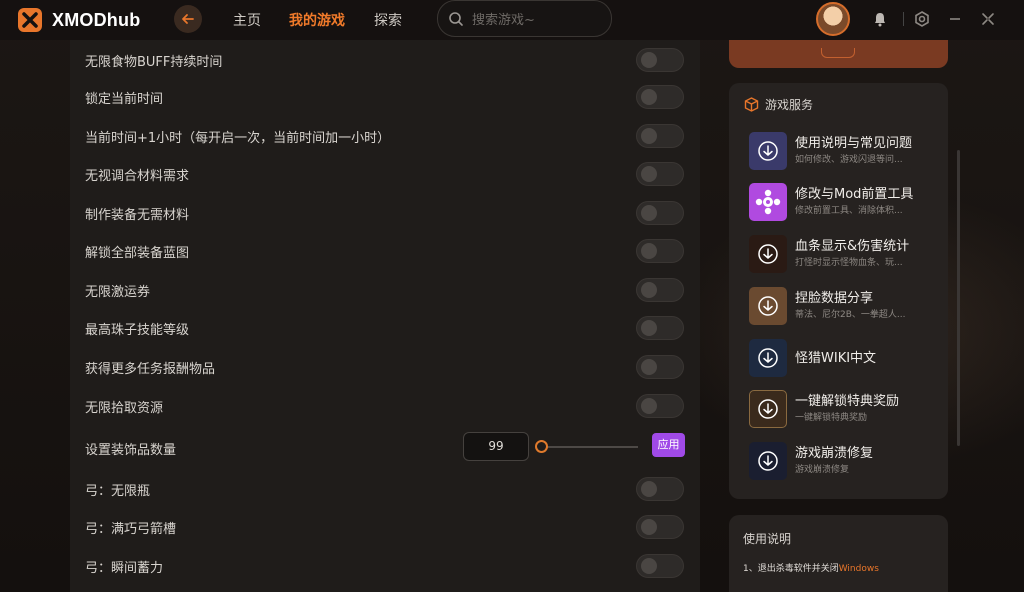 The image size is (1024, 592). What do you see at coordinates (880, 19) in the screenshot?
I see `notification-icon` at bounding box center [880, 19].